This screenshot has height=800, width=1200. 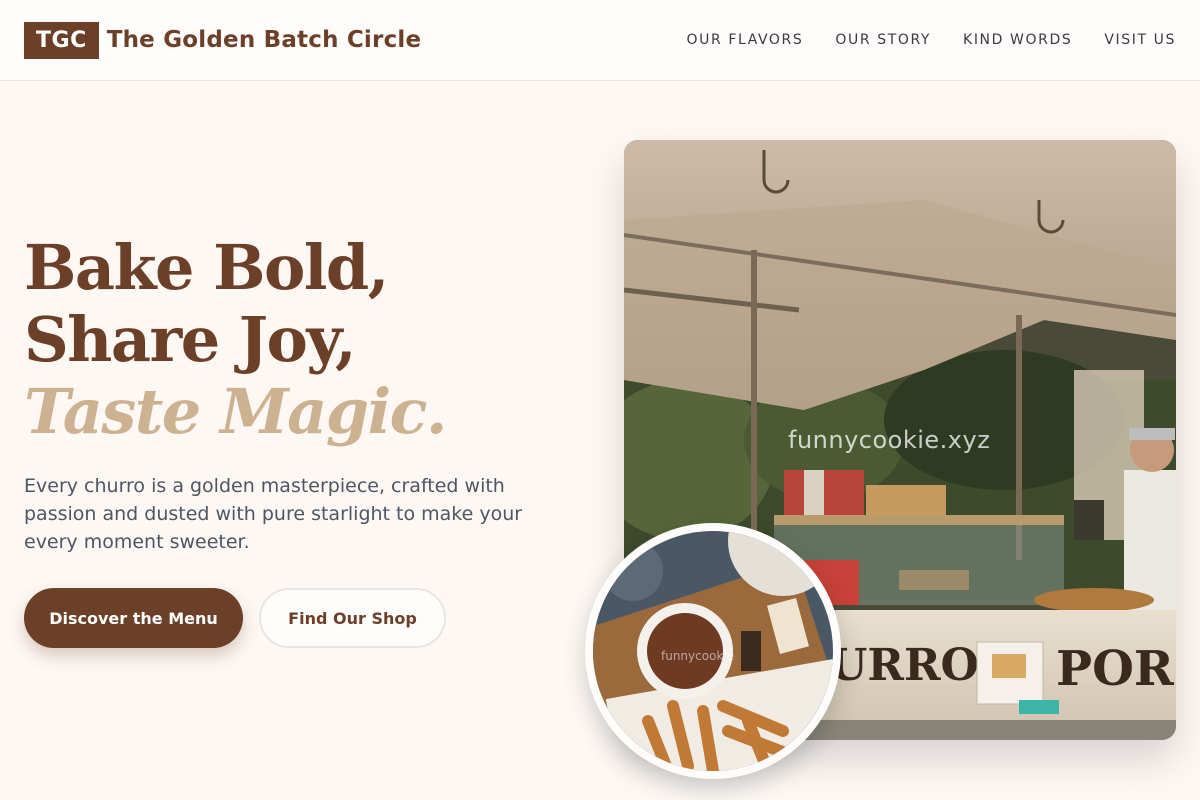 What do you see at coordinates (698, 656) in the screenshot?
I see `plate-watermark: funnycookie` at bounding box center [698, 656].